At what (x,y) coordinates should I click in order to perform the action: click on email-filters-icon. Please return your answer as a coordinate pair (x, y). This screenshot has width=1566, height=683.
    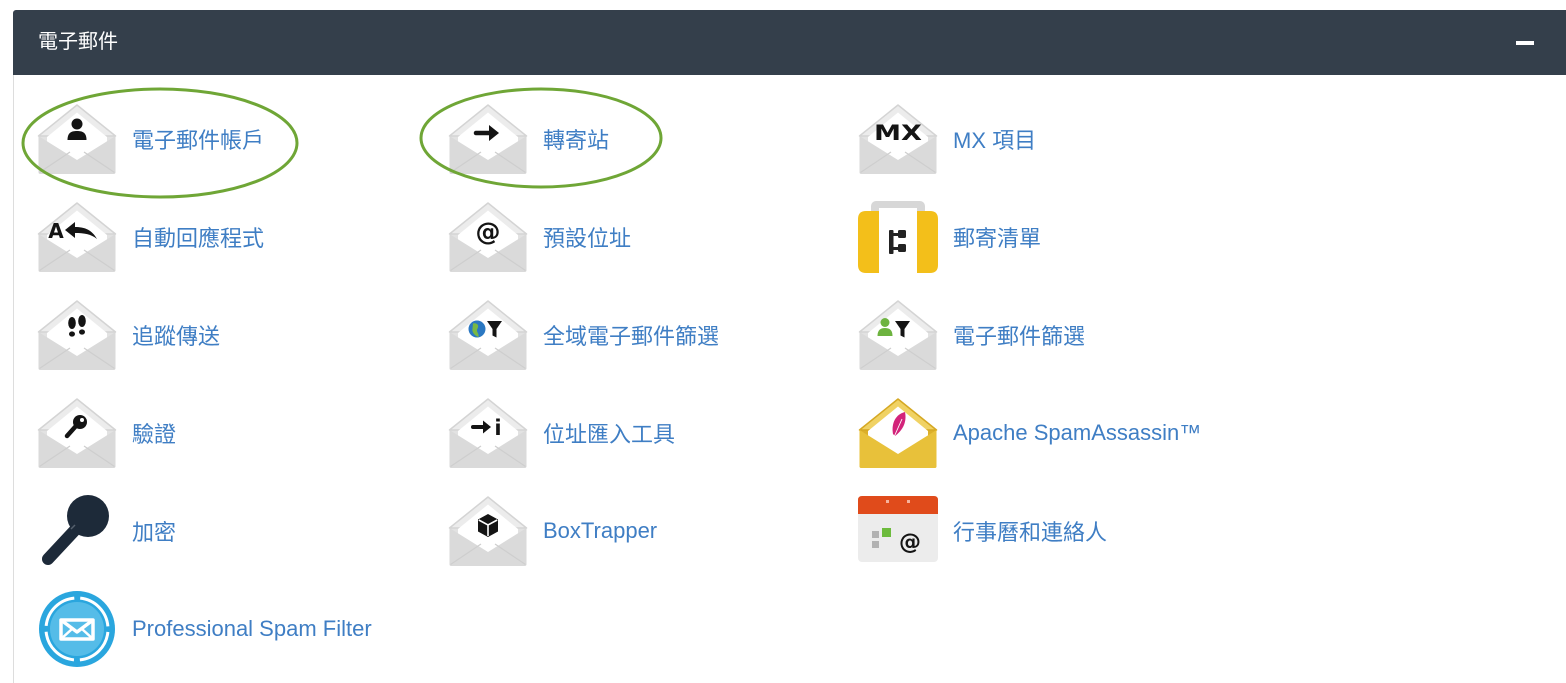
    Looking at the image, I should click on (898, 335).